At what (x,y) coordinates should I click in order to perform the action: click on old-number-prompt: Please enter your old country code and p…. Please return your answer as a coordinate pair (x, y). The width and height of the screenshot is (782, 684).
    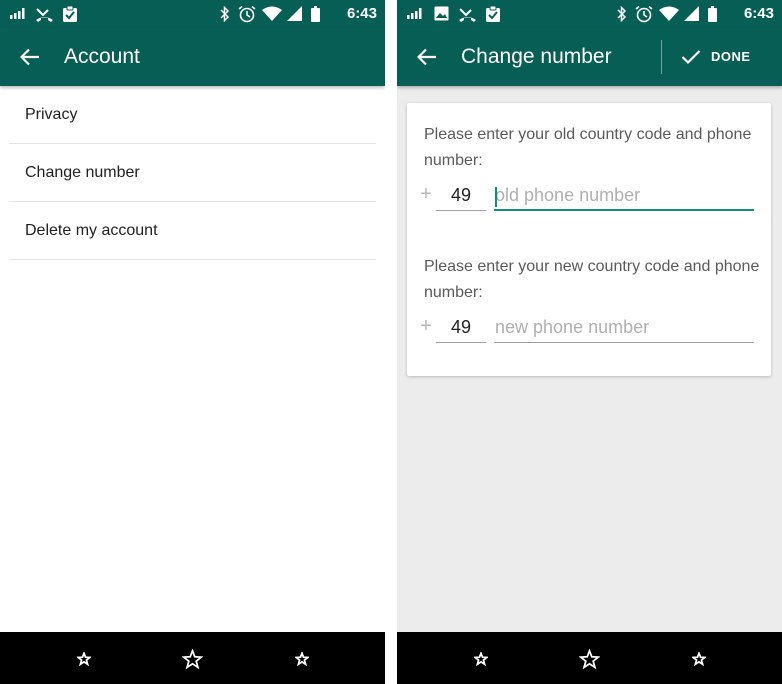
    Looking at the image, I should click on (588, 147).